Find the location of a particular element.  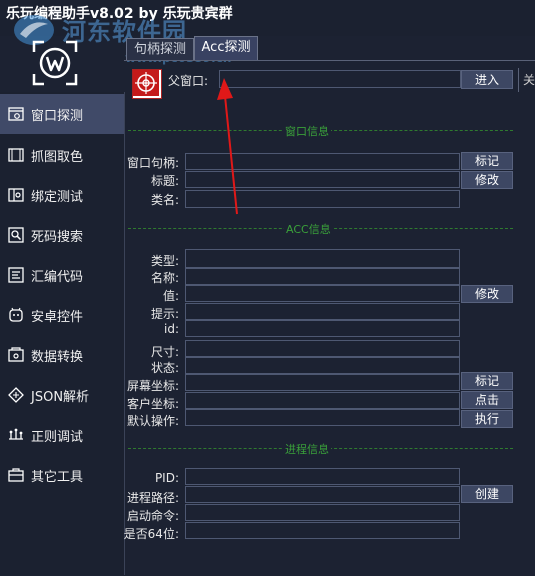

window-handle-field is located at coordinates (322, 161).